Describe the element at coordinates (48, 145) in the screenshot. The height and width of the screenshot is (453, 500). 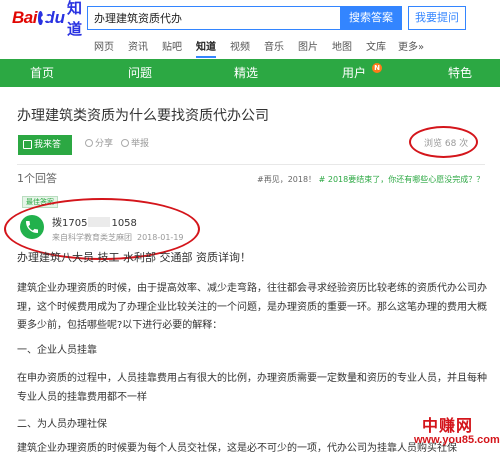
I see `answer-button-label: 我来答` at that location.